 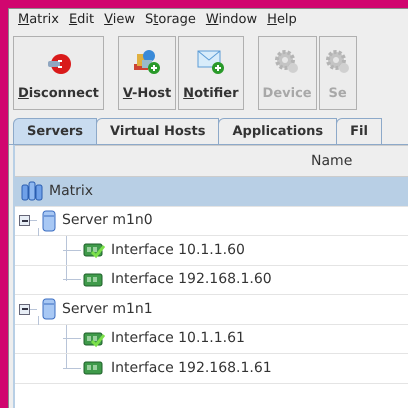 I want to click on tab: Fil, so click(x=359, y=131).